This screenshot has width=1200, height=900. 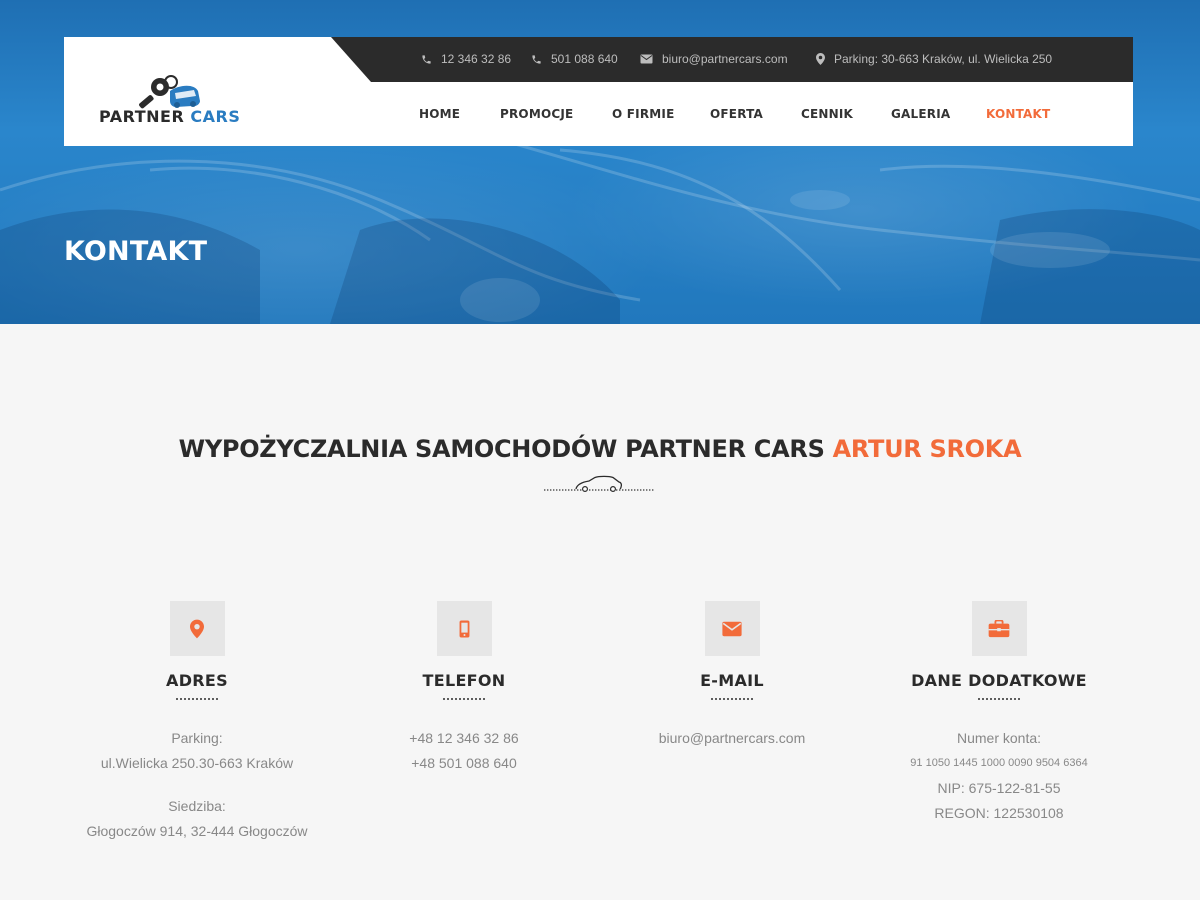 I want to click on logo-text: PARTNER CARS, so click(x=169, y=116).